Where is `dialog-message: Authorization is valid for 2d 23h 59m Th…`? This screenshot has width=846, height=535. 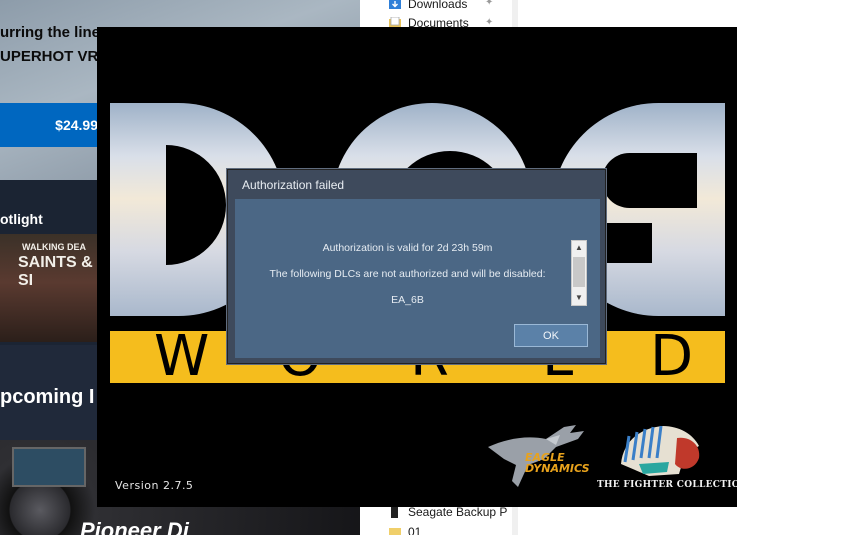
dialog-message: Authorization is valid for 2d 23h 59m Th… is located at coordinates (407, 254).